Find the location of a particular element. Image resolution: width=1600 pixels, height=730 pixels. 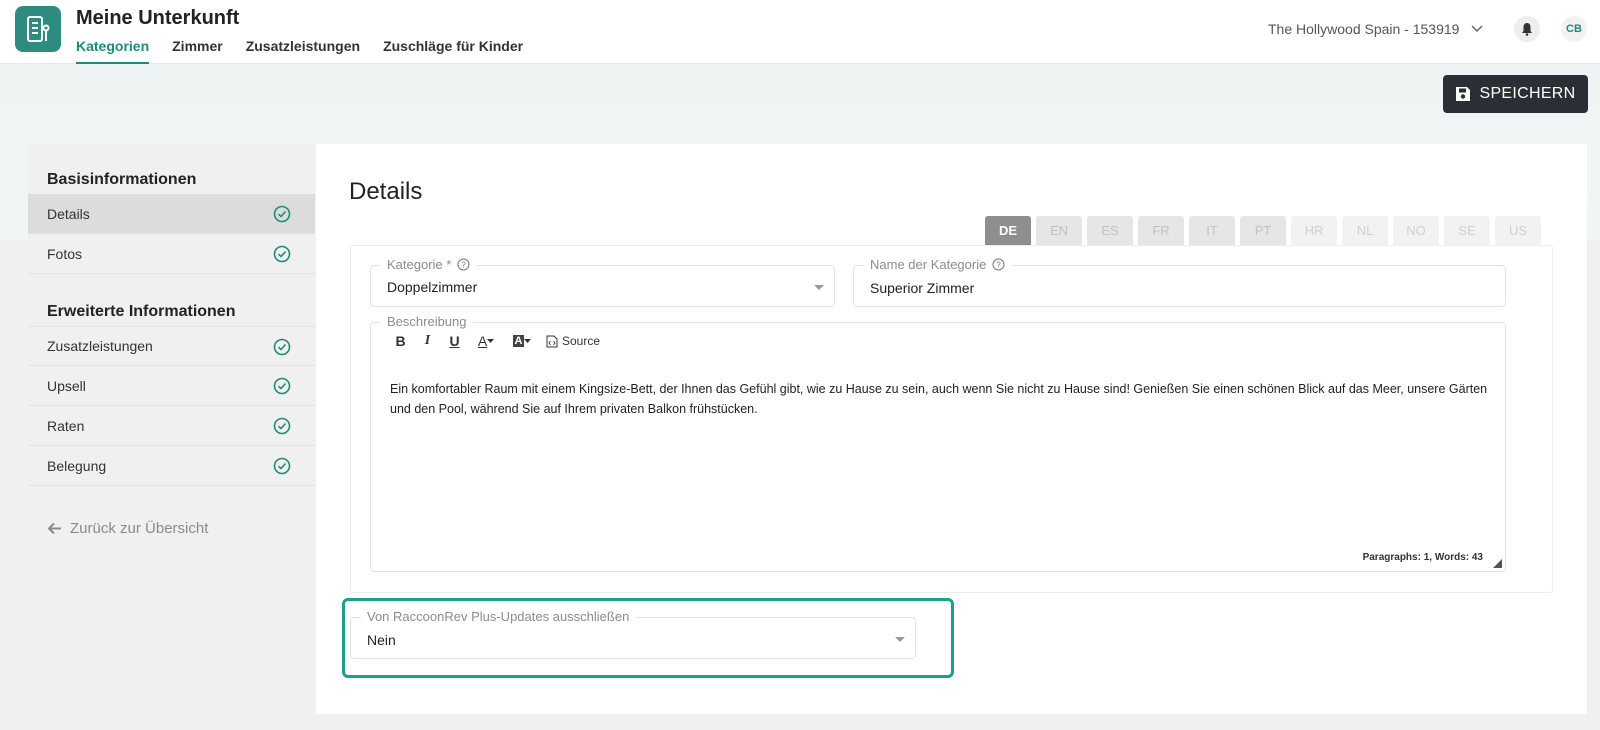

lang-tab-fr: FR is located at coordinates (1161, 230).